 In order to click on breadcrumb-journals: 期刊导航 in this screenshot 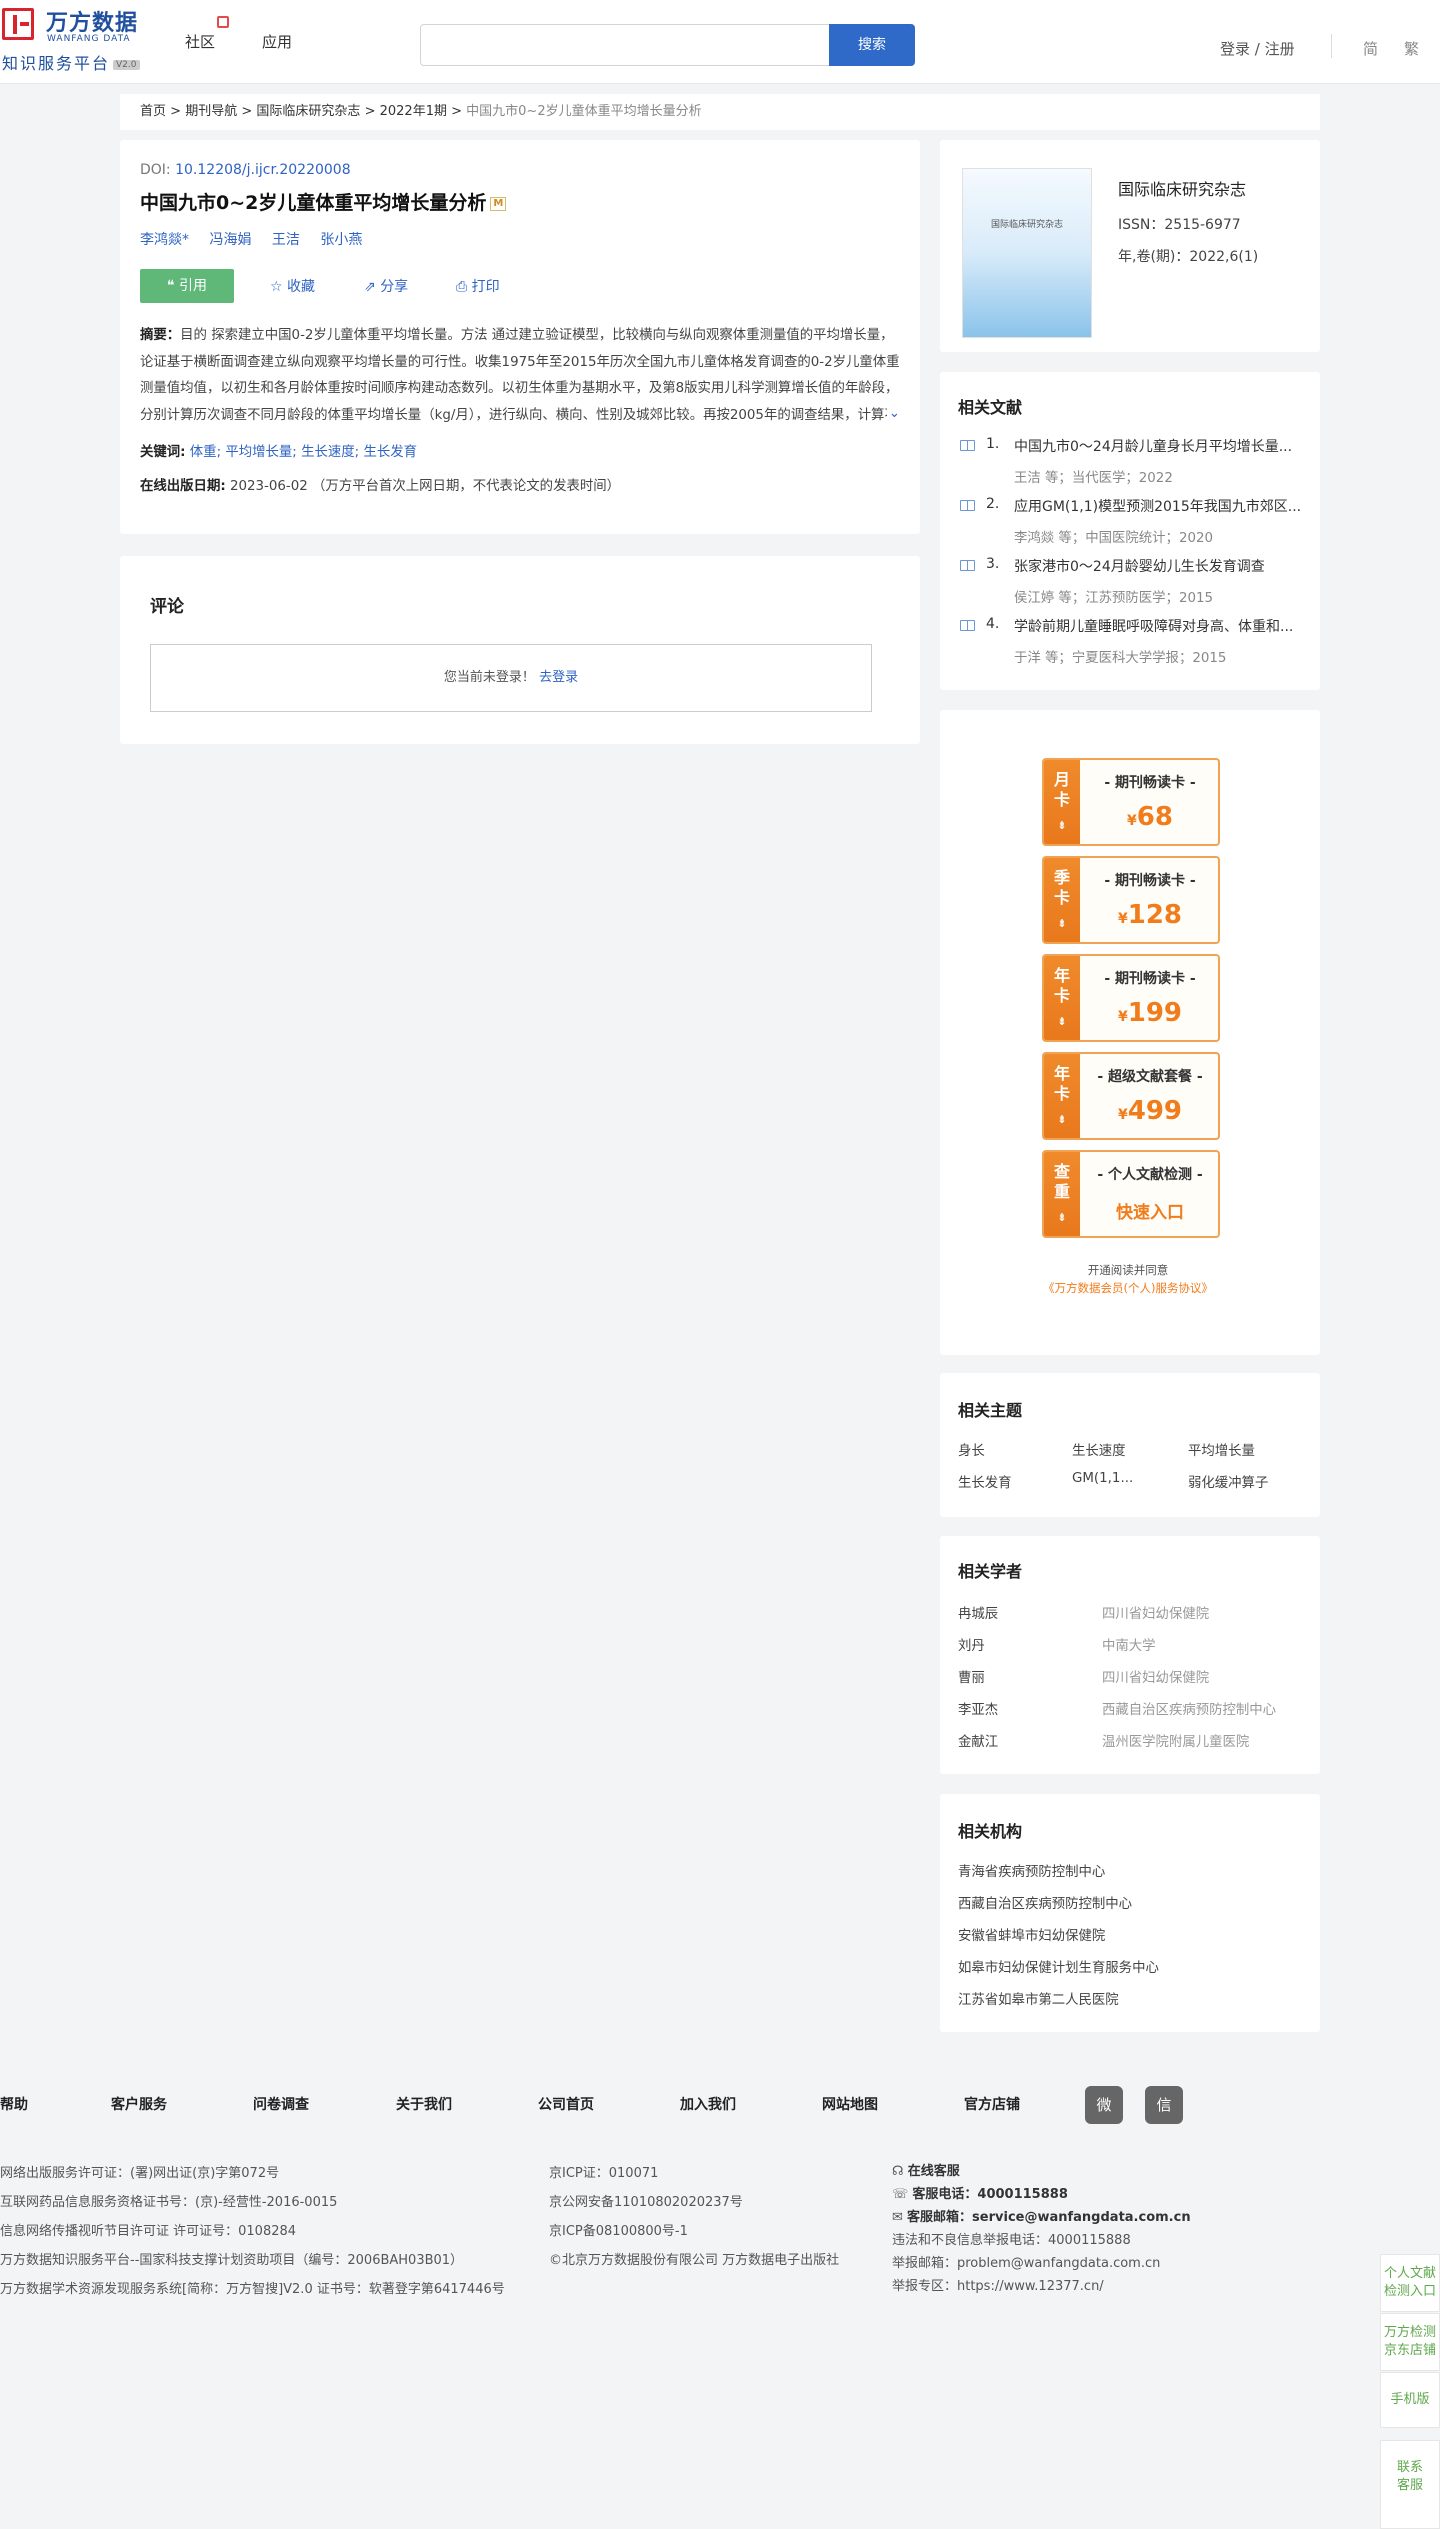, I will do `click(211, 111)`.